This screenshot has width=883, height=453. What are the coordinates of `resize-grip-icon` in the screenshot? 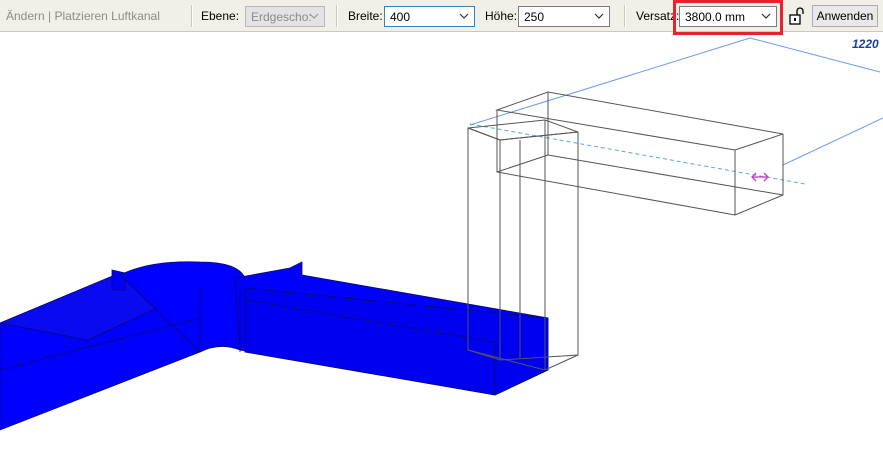 It's located at (760, 177).